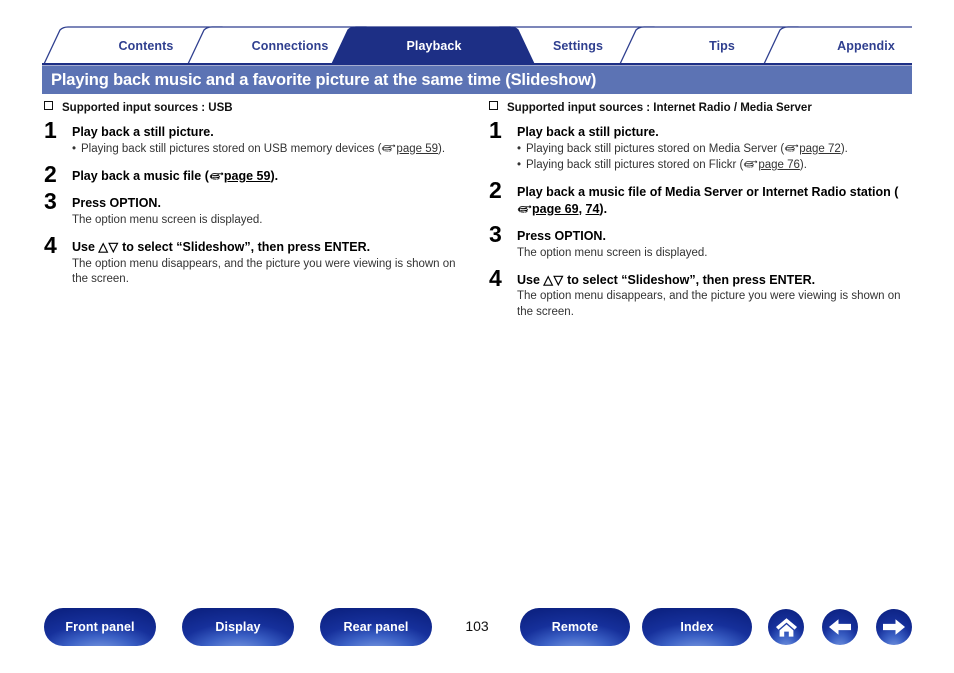 Image resolution: width=954 pixels, height=673 pixels. What do you see at coordinates (722, 45) in the screenshot?
I see `tab-tips: Tips` at bounding box center [722, 45].